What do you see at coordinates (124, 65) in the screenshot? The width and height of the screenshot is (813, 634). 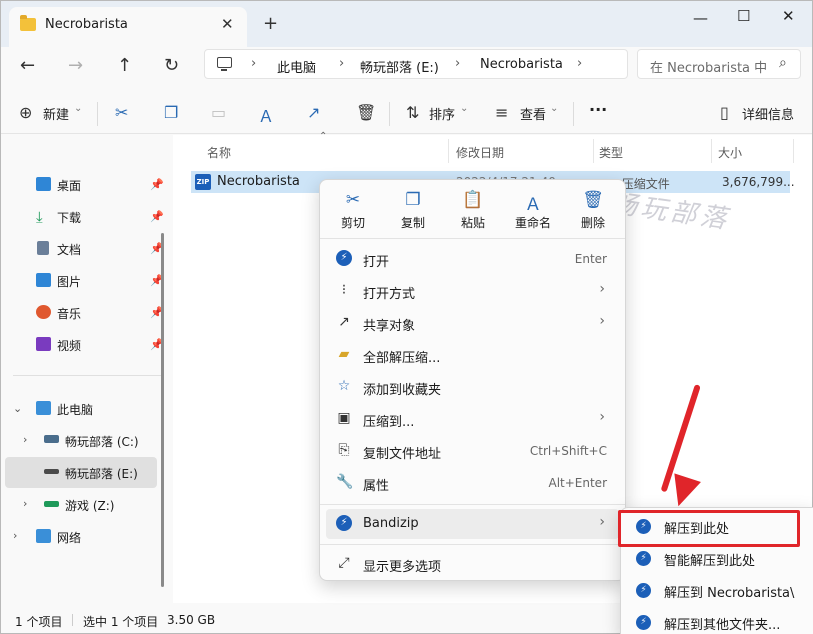 I see `up-button: ↑` at bounding box center [124, 65].